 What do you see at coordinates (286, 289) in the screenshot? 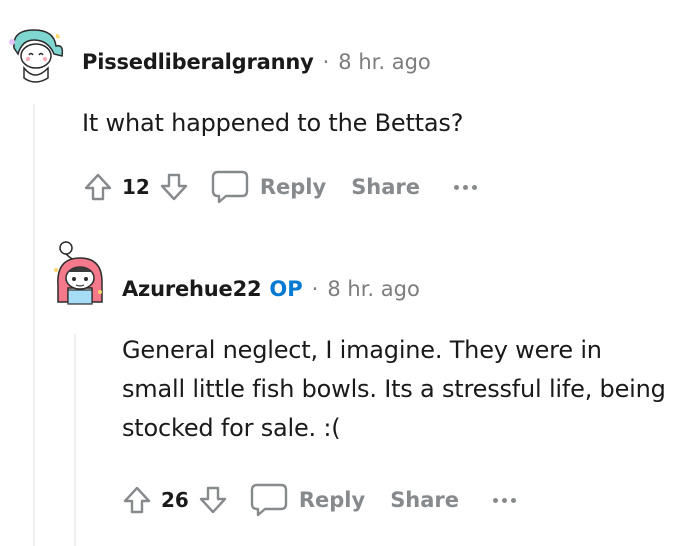
I see `op-badge: OP` at bounding box center [286, 289].